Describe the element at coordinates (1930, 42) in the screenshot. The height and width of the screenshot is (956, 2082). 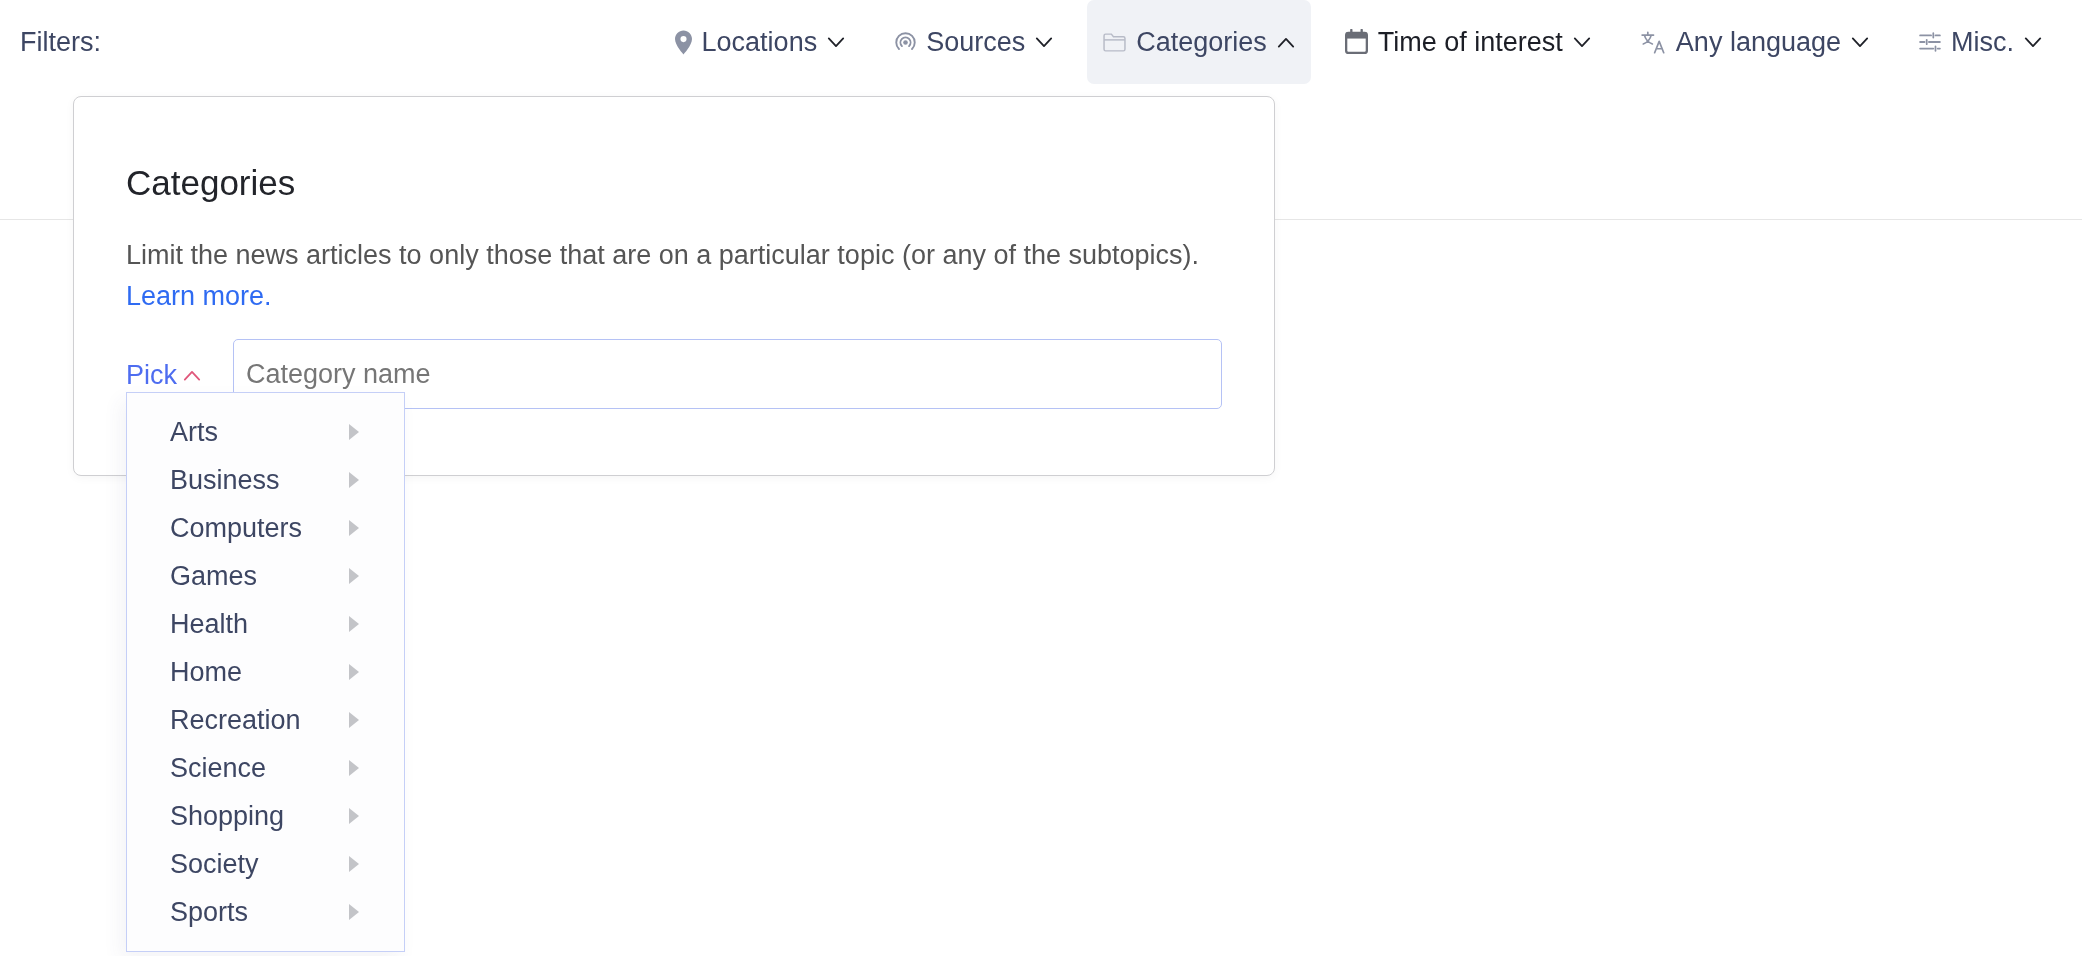
I see `sliders-icon` at that location.